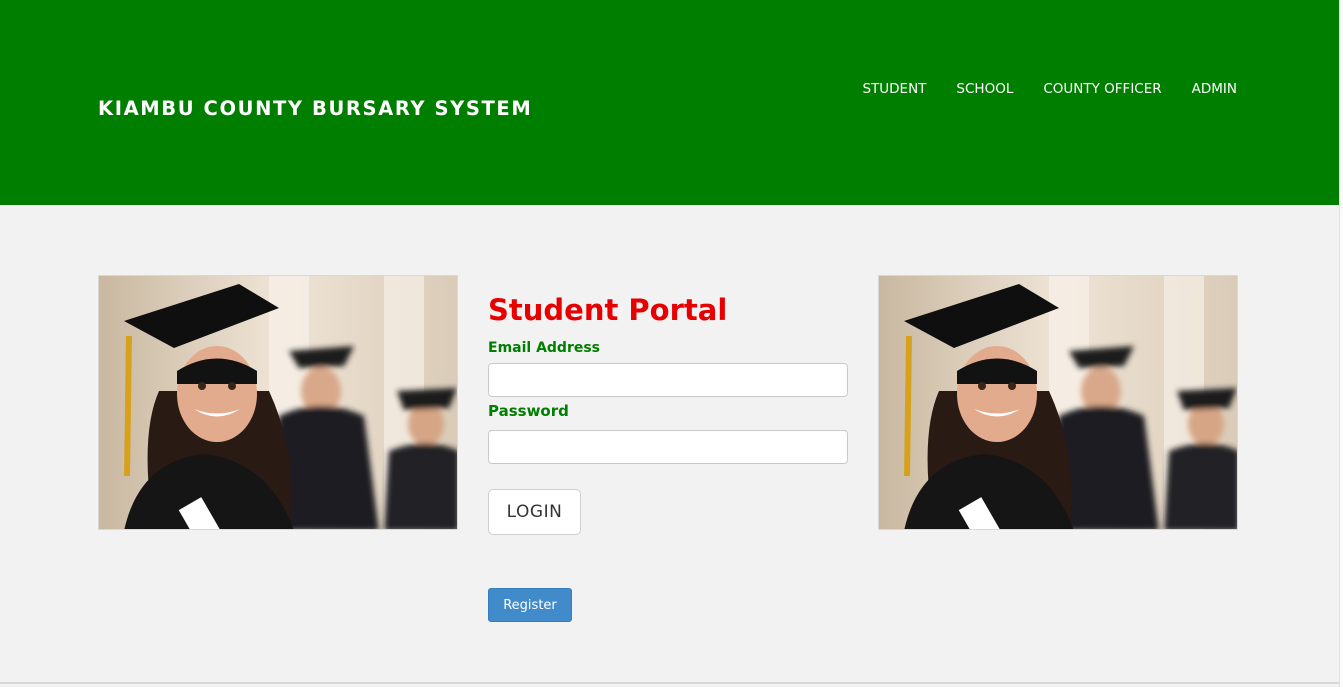 This screenshot has width=1343, height=687. I want to click on site-brand: KIAMBU COUNTY BURSARY SYSTEM, so click(315, 108).